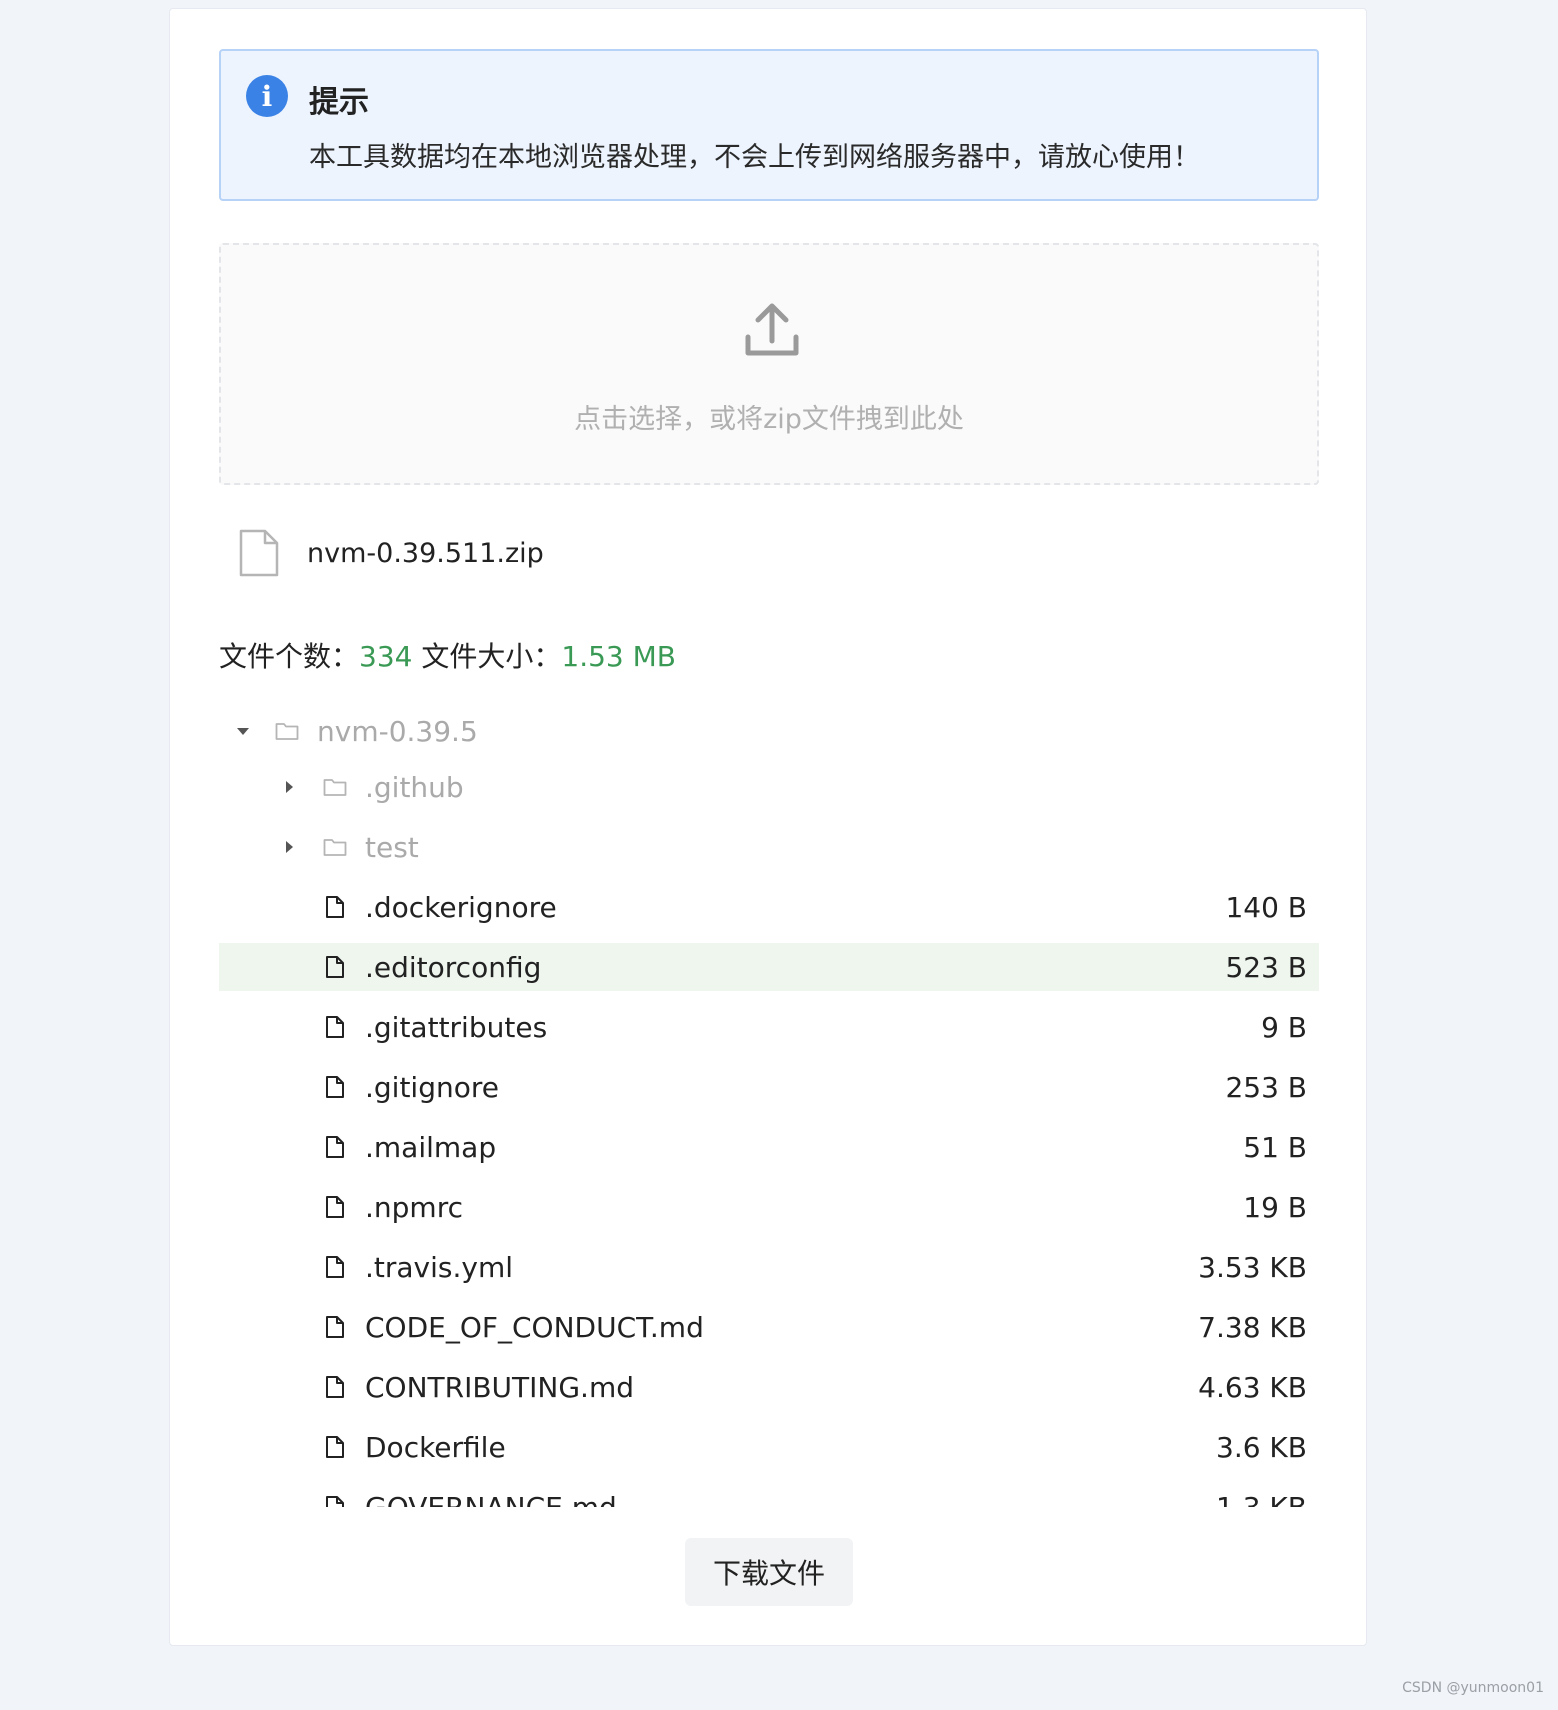  What do you see at coordinates (1266, 1087) in the screenshot?
I see `file-size: 253 B` at bounding box center [1266, 1087].